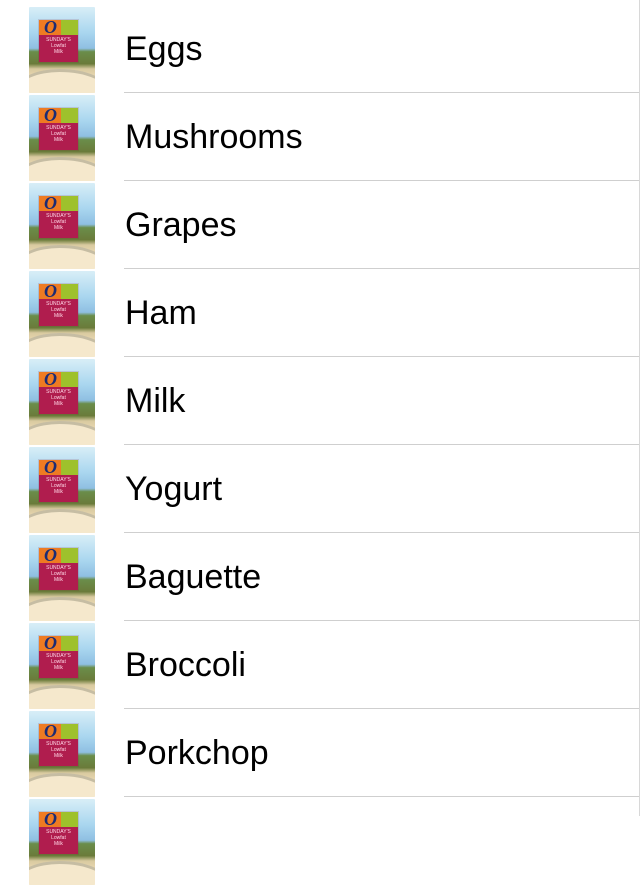  I want to click on list-item-label: Milk, so click(155, 401).